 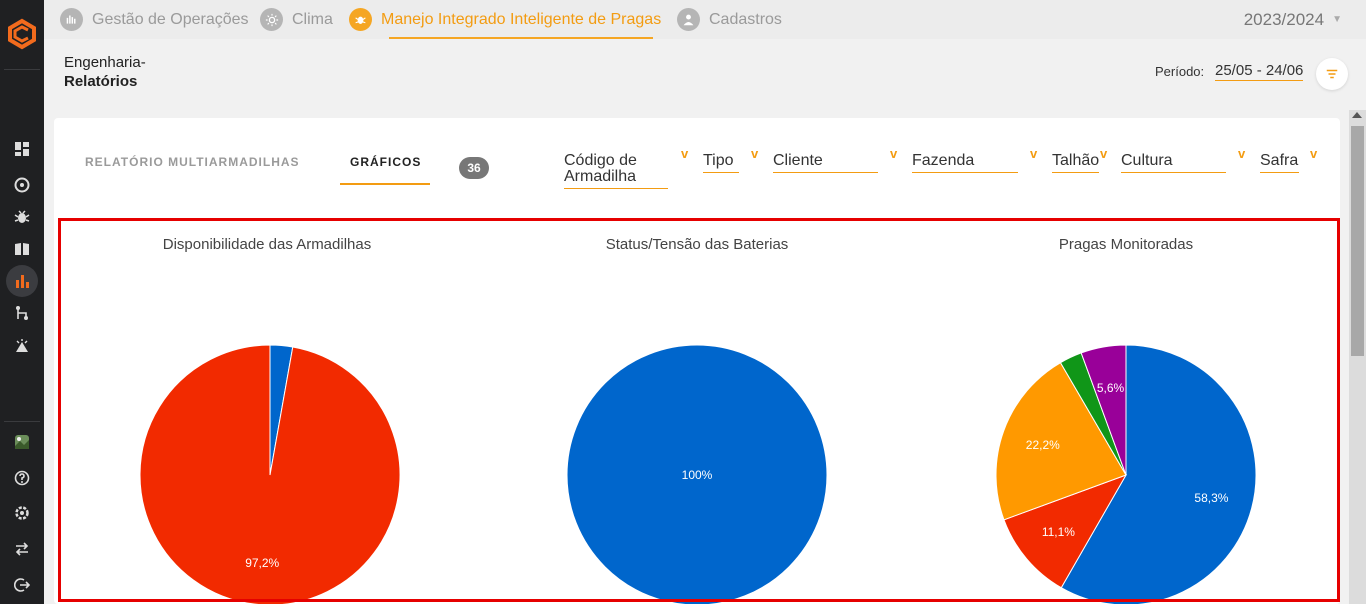 I want to click on nav-active-underline, so click(x=521, y=38).